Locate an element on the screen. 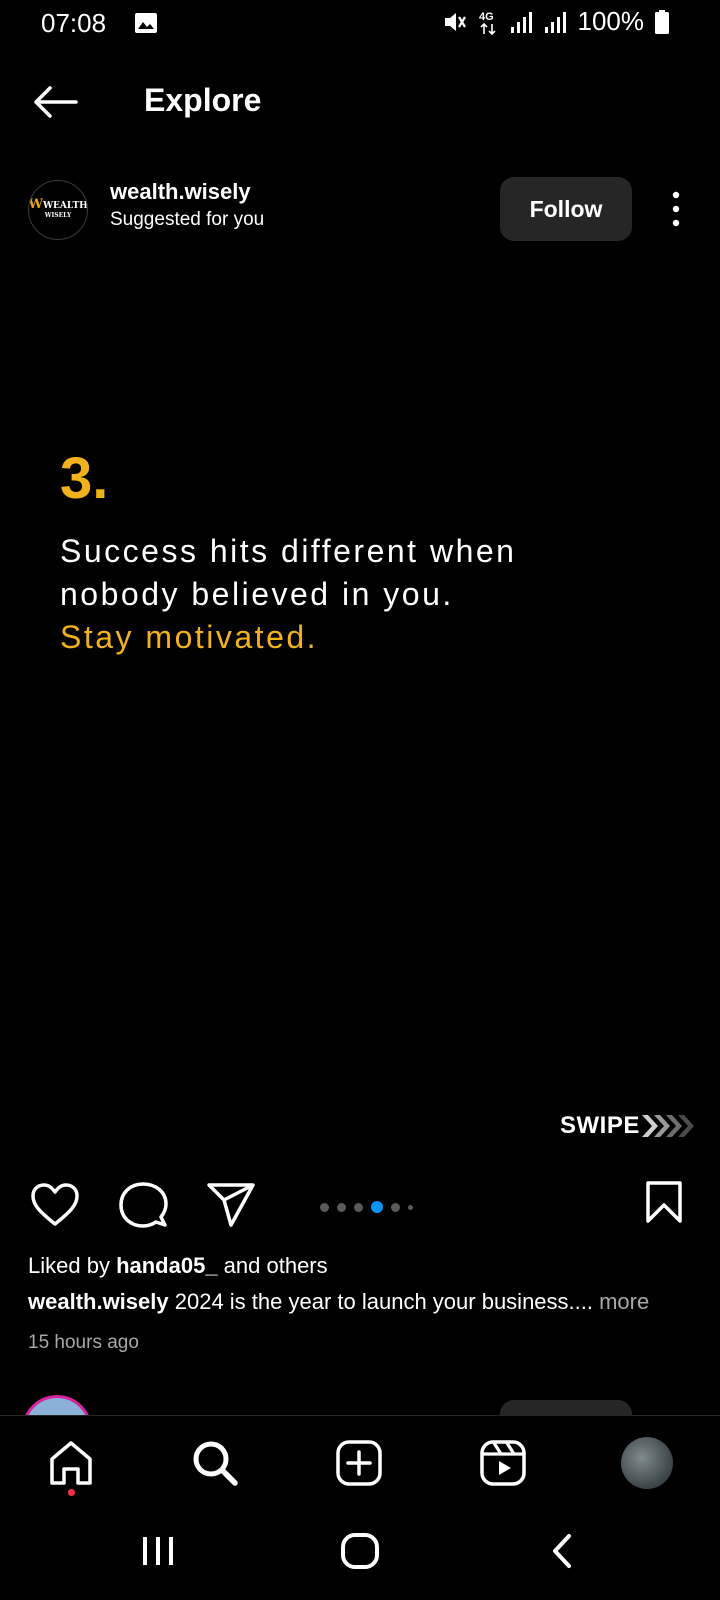 The height and width of the screenshot is (1600, 720). quote-line-1: Success hits different when is located at coordinates (288, 551).